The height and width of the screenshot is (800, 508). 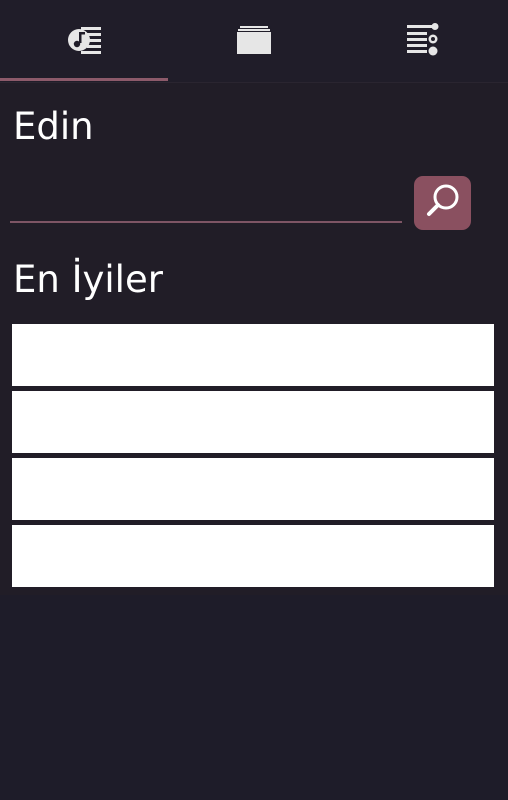 I want to click on active-tab-indicator, so click(x=84, y=79).